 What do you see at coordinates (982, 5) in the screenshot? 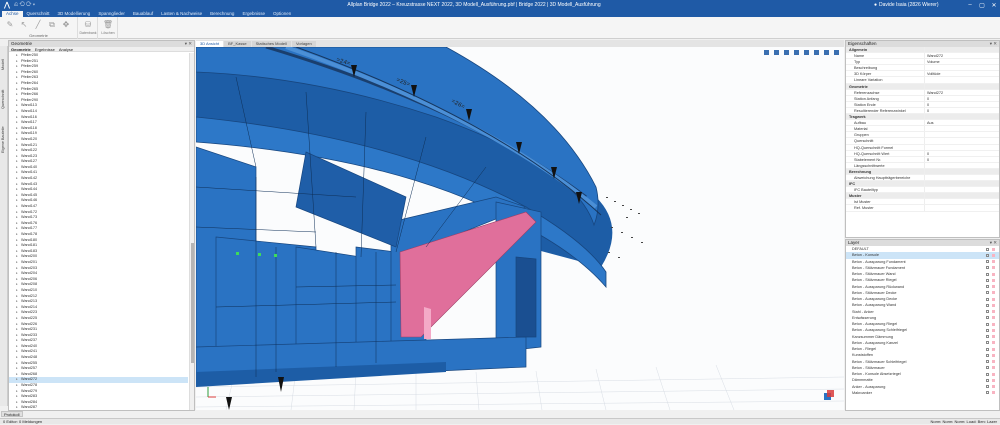
I see `maximize-button: ▢` at bounding box center [982, 5].